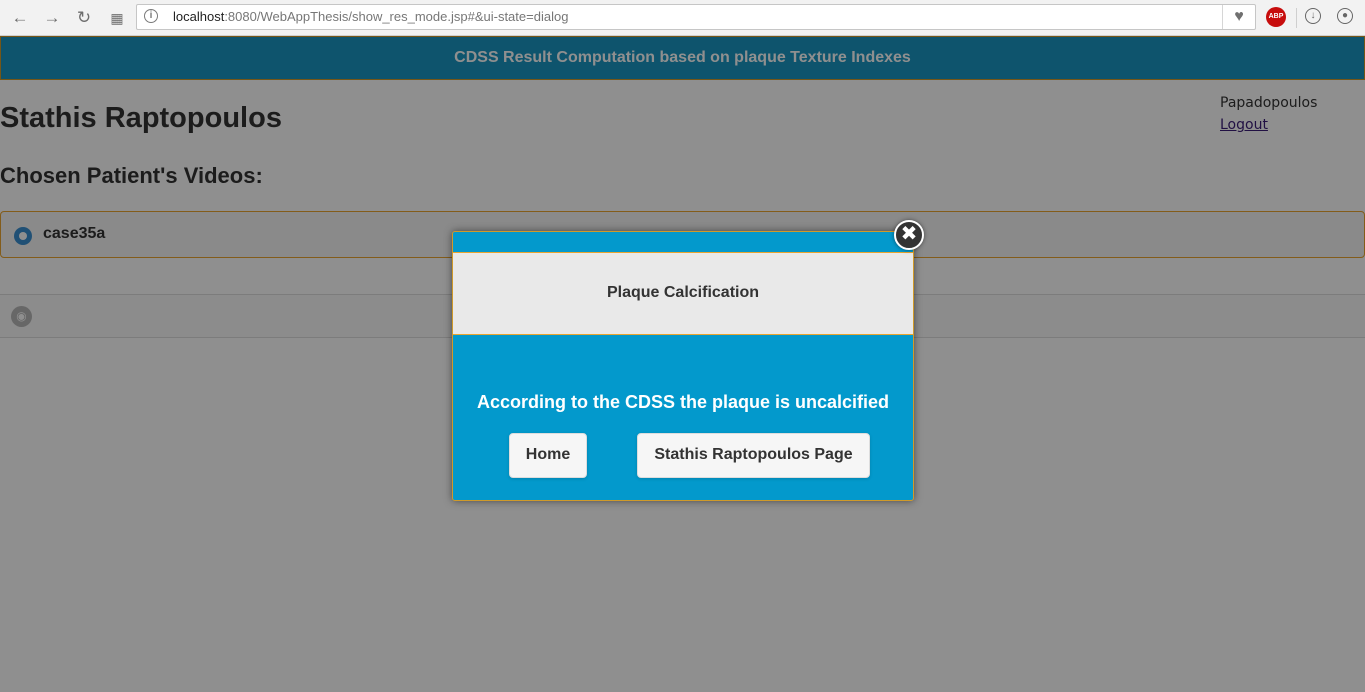 This screenshot has width=1365, height=692. I want to click on page-info-icon: i, so click(151, 16).